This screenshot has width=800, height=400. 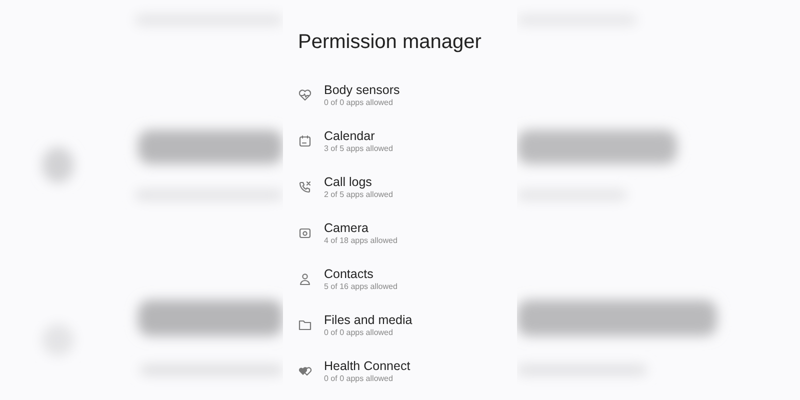 I want to click on heart-icon, so click(x=305, y=95).